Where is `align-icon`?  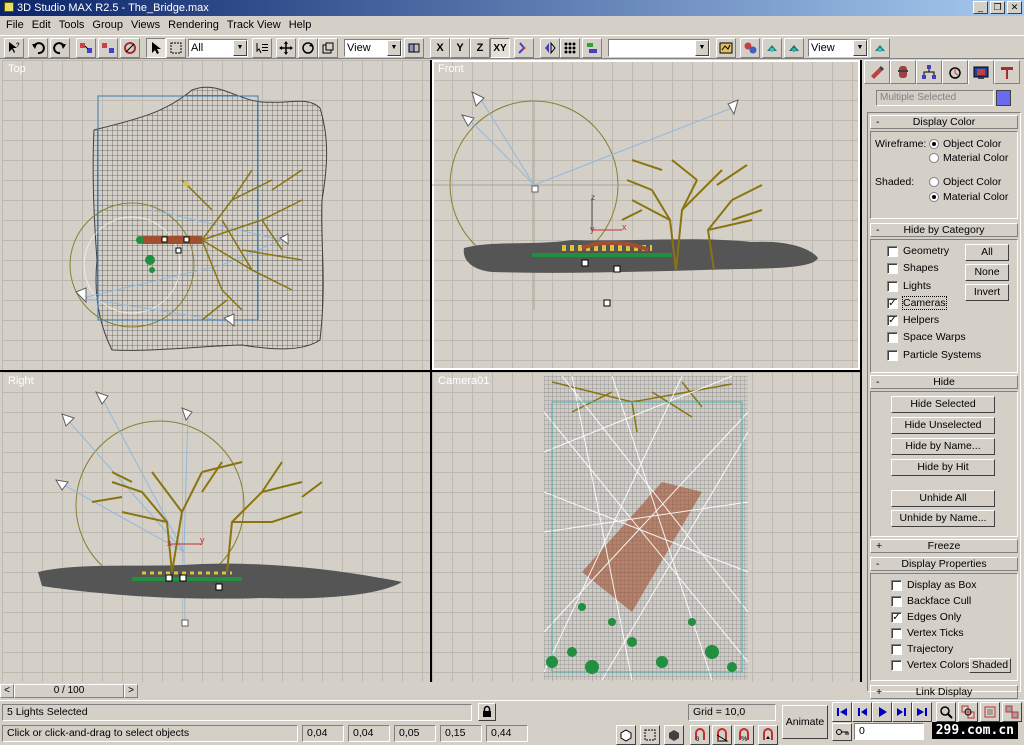
align-icon is located at coordinates (592, 48).